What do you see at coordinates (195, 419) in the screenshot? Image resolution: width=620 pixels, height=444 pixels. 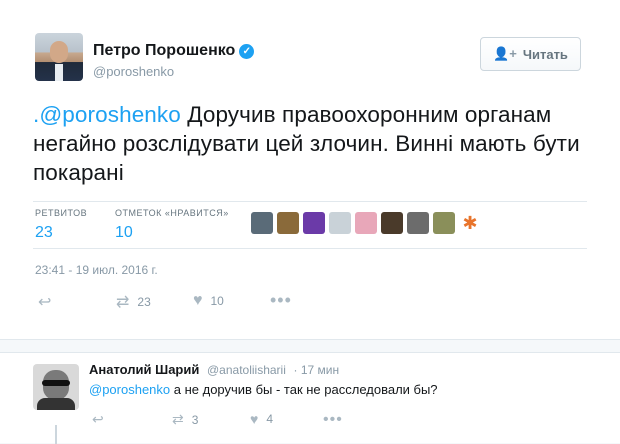 I see `reply-retweet-count: 3` at bounding box center [195, 419].